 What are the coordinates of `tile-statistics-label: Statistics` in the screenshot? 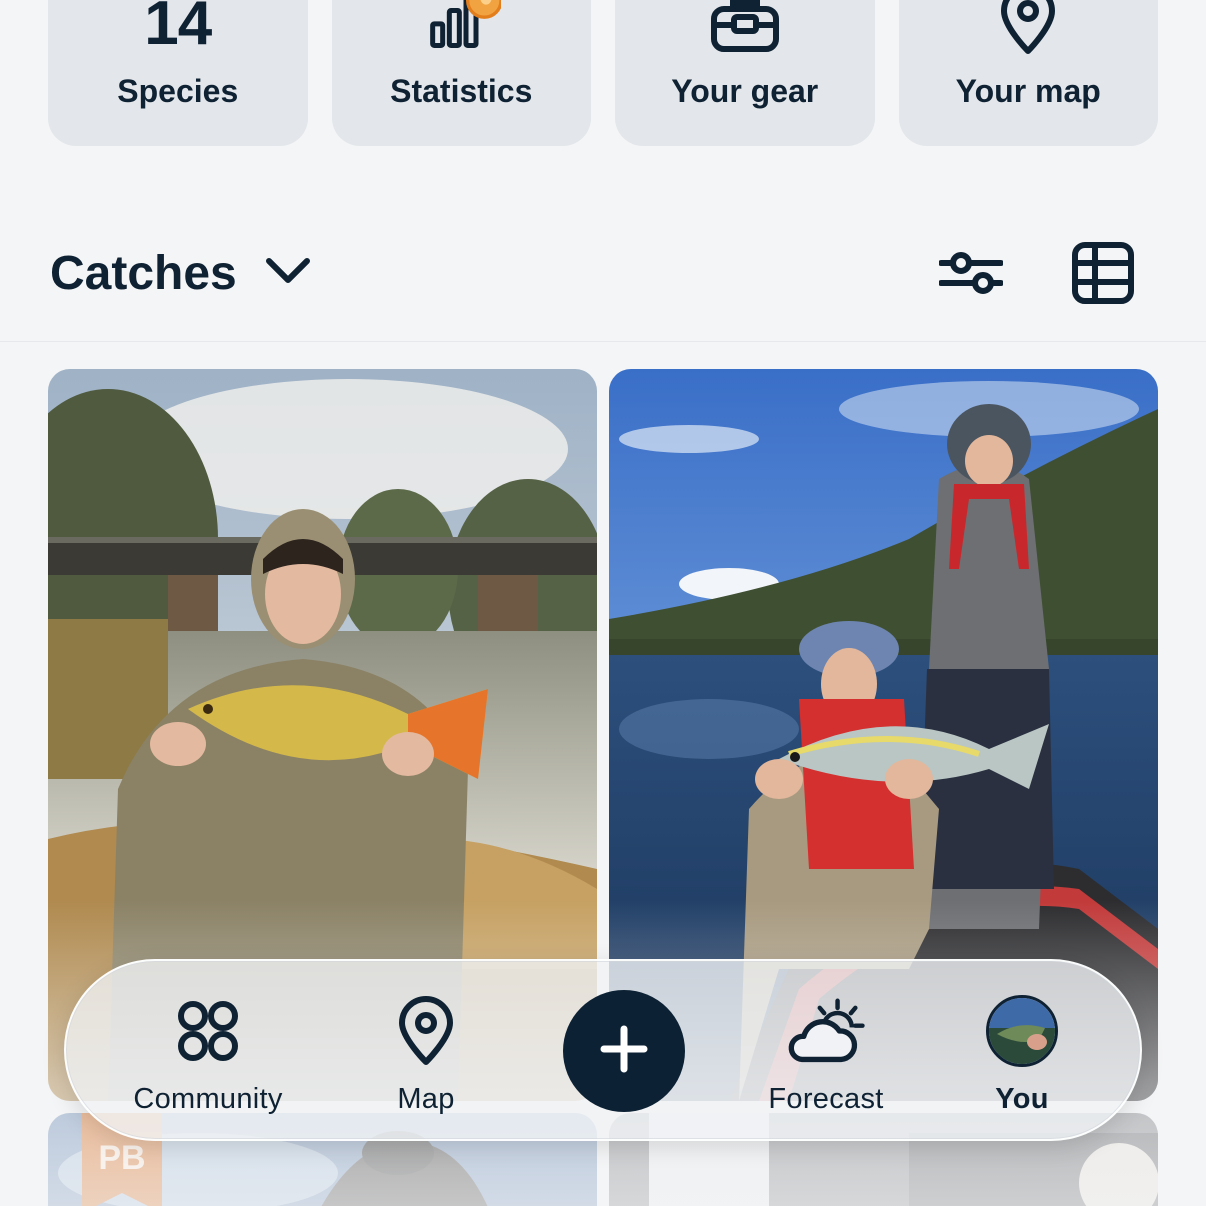 It's located at (461, 91).